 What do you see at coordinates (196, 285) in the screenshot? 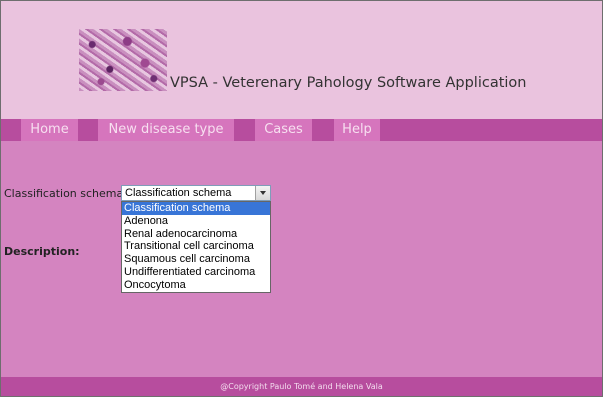
I see `option-oncocytoma: Oncocytoma` at bounding box center [196, 285].